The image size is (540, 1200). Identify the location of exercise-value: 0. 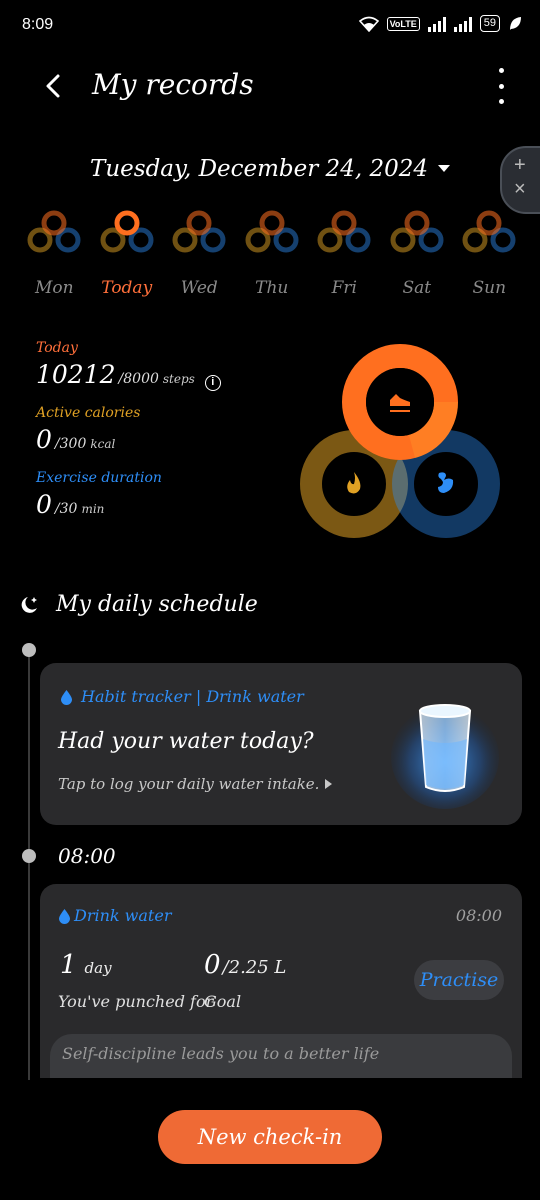
(44, 504).